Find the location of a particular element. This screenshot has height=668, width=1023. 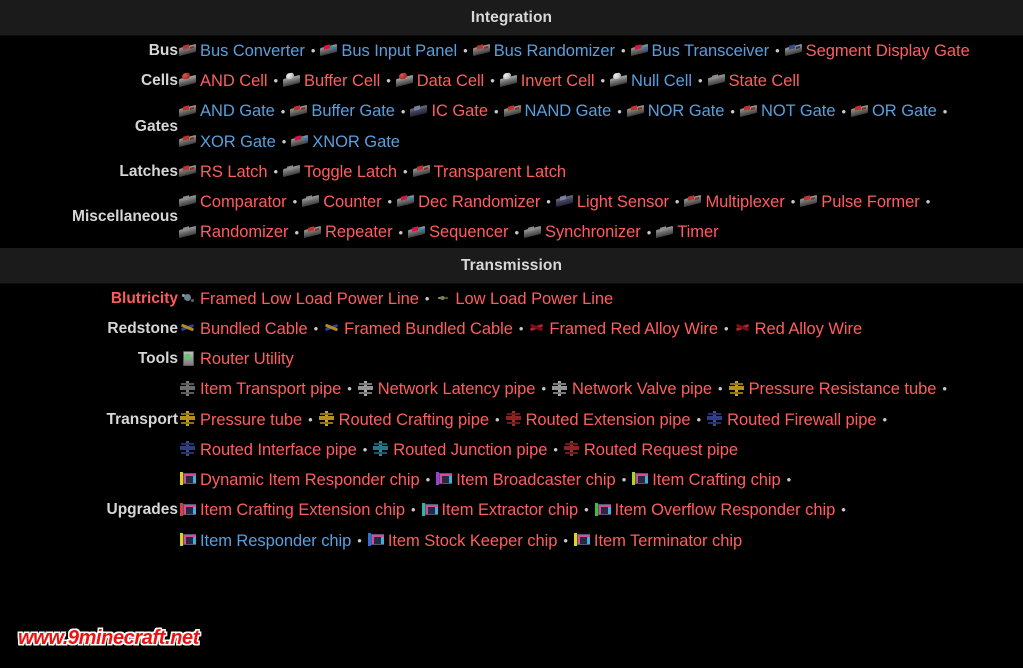

item-link: Item Overflow Responder chip is located at coordinates (725, 510).